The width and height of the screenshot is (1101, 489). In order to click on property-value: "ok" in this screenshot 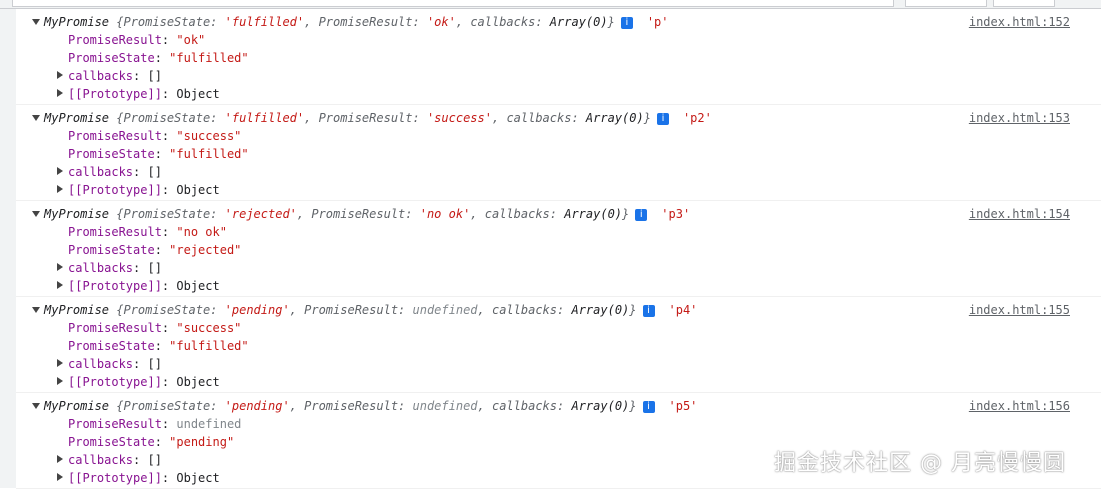, I will do `click(191, 40)`.